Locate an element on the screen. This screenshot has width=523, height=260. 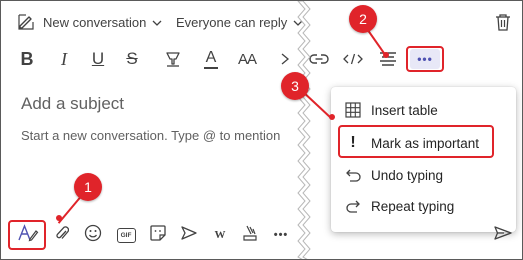
emoji-icon is located at coordinates (93, 235).